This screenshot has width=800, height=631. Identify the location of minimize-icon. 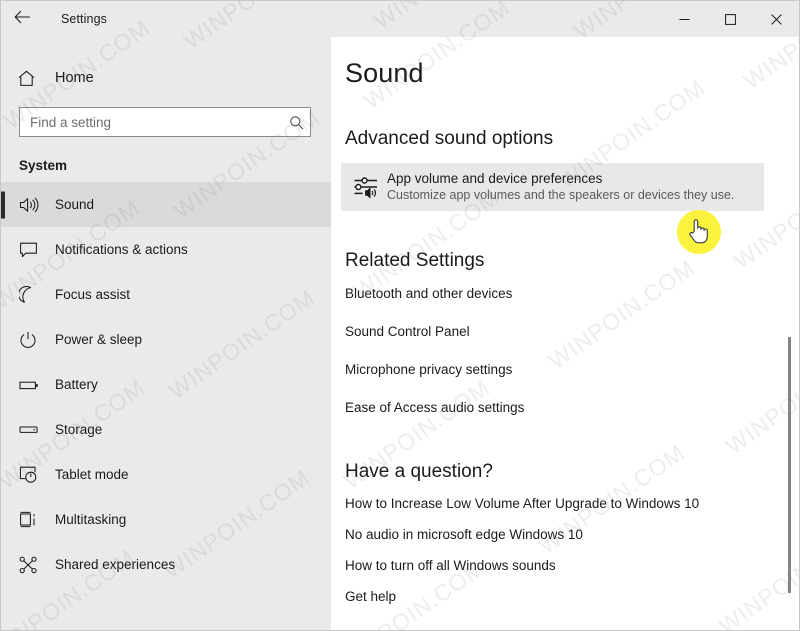
(684, 19).